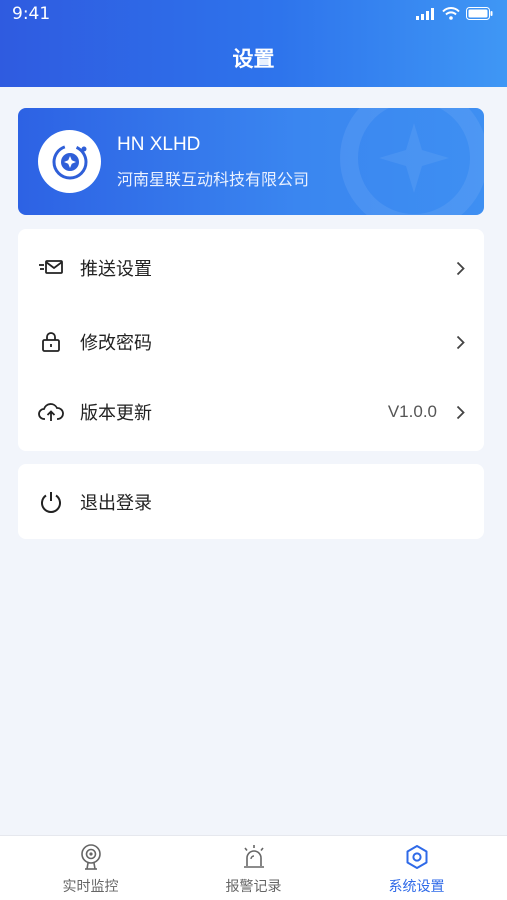 Image resolution: width=507 pixels, height=900 pixels. What do you see at coordinates (412, 411) in the screenshot?
I see `version-value: V1.0.0` at bounding box center [412, 411].